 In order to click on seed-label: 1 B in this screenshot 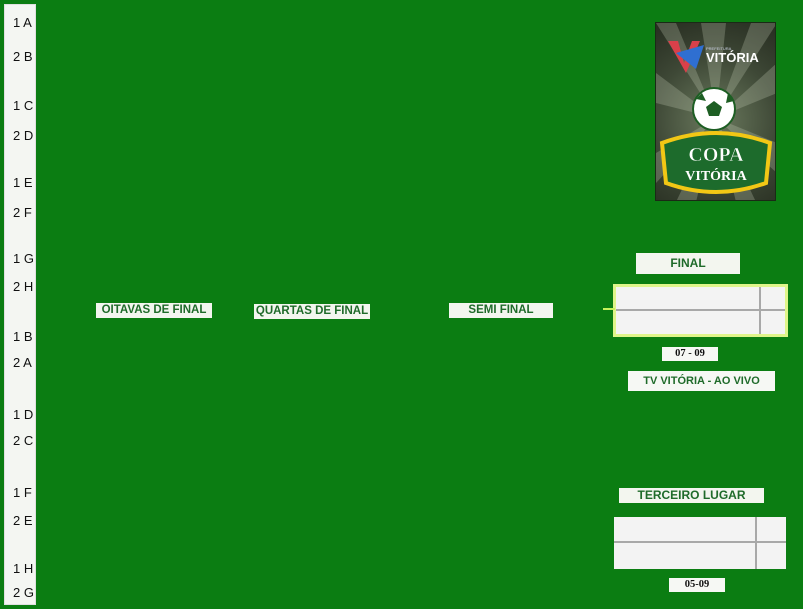, I will do `click(23, 336)`.